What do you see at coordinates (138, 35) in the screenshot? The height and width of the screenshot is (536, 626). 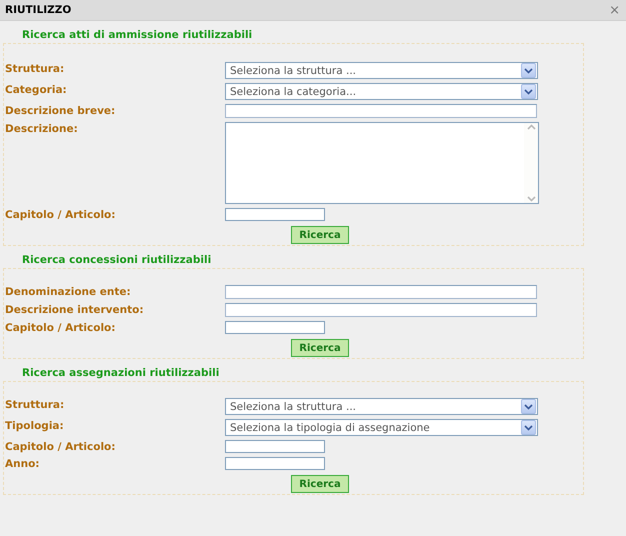 I see `section-title: Ricerca atti di ammissione riutilizzabili` at bounding box center [138, 35].